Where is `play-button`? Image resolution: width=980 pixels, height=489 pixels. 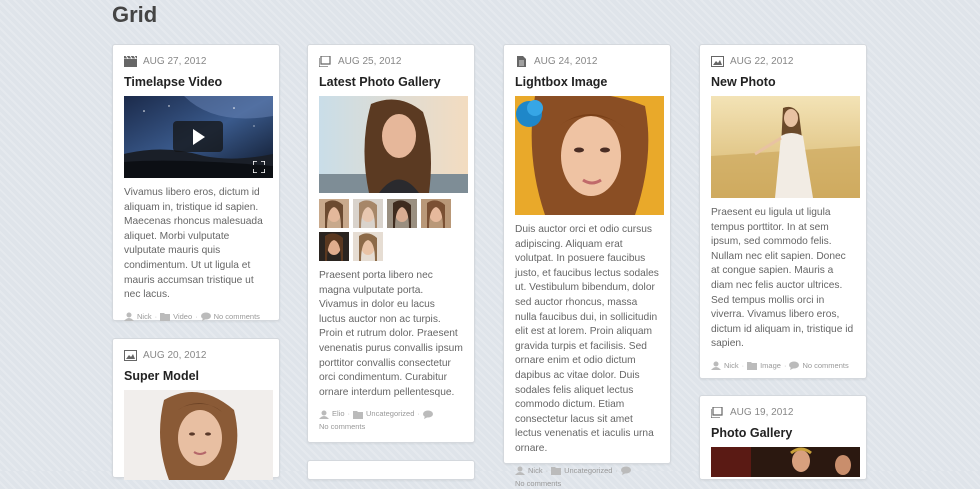
play-button is located at coordinates (198, 136).